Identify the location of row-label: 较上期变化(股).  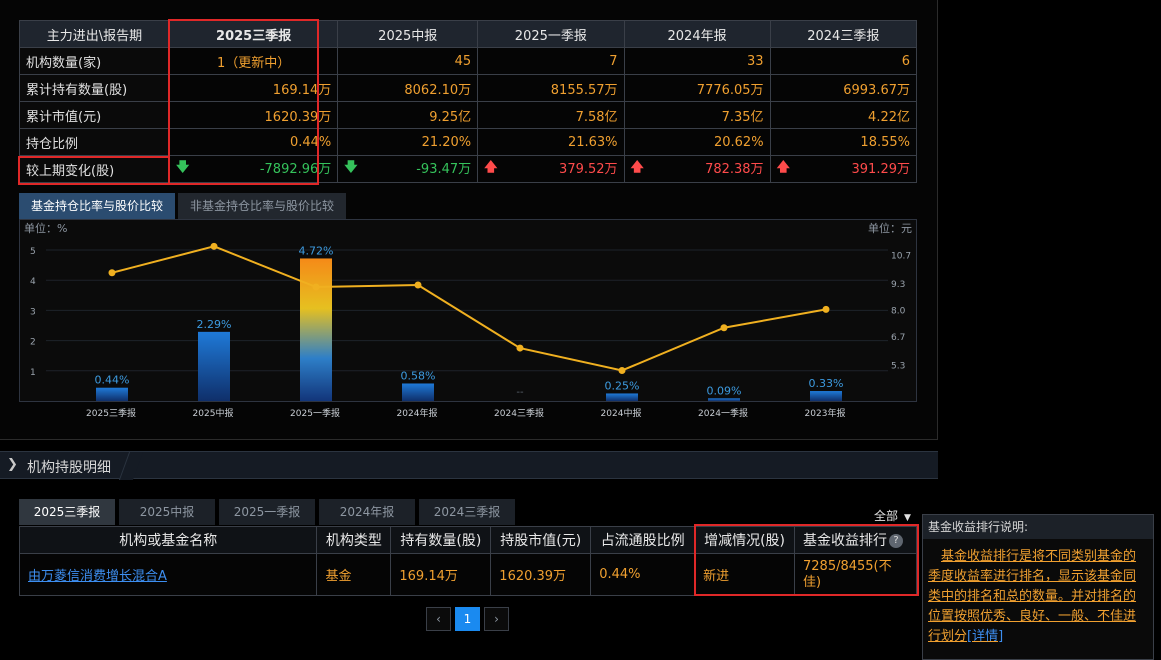
(94, 169).